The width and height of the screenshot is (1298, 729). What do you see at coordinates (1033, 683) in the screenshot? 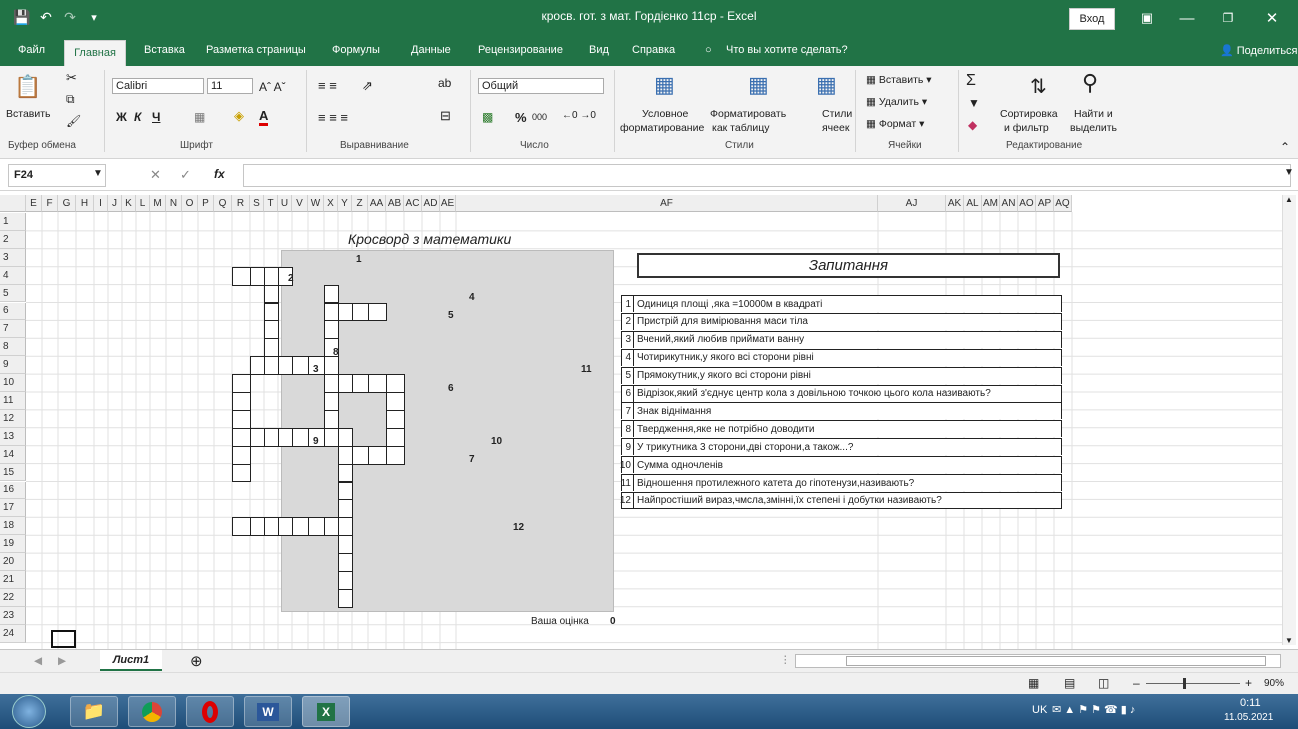
I see `normal-view-icon: ▦` at bounding box center [1033, 683].